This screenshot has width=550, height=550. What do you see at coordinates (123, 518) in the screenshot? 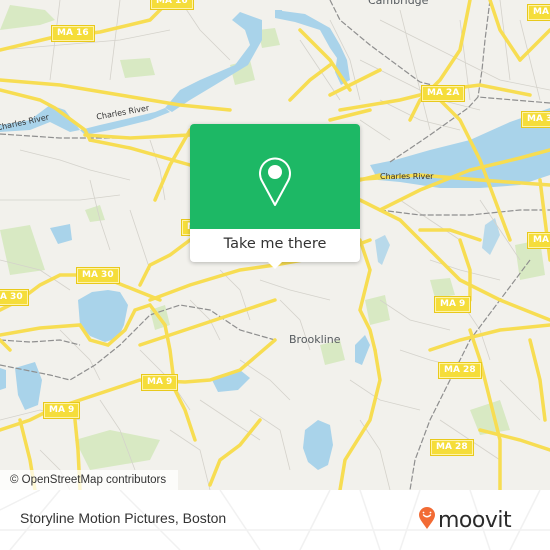
I see `location-title: Storyline Motion Pictures, Boston` at bounding box center [123, 518].